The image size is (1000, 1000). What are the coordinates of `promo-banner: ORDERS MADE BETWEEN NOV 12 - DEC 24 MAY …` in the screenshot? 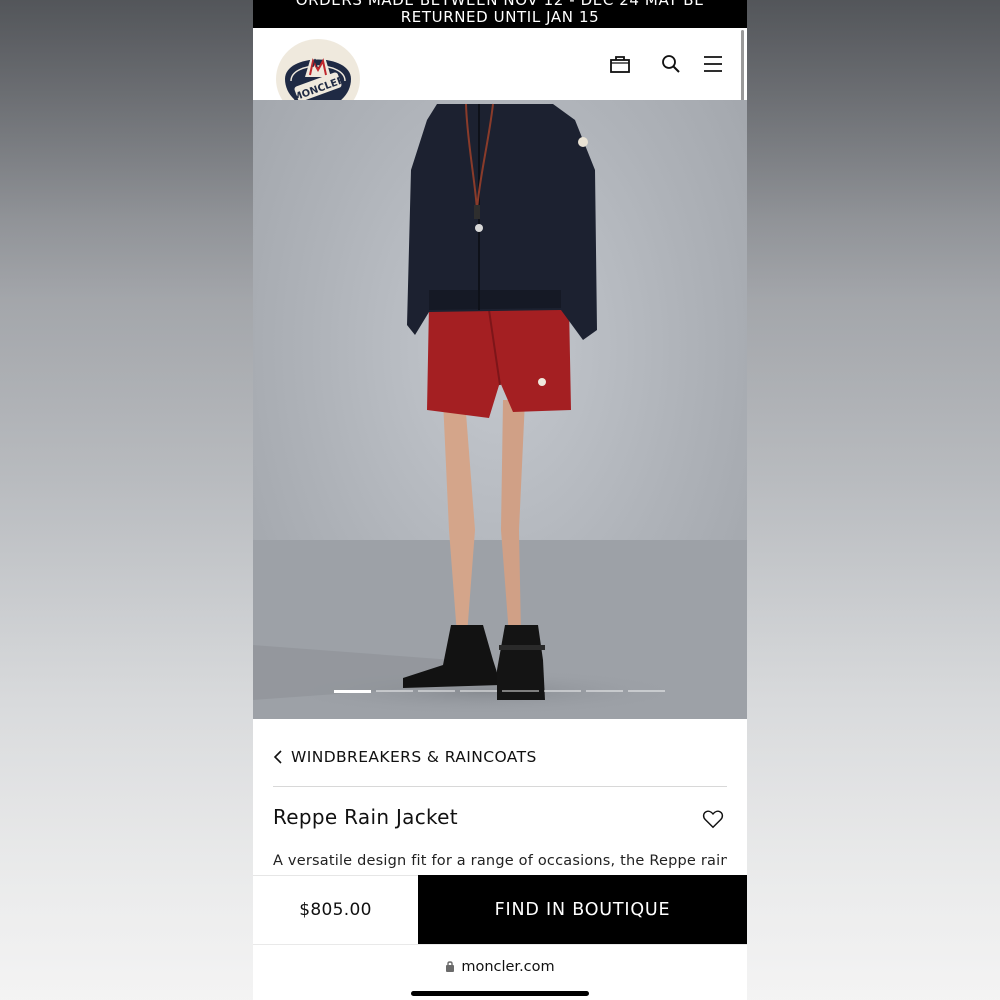 It's located at (500, 14).